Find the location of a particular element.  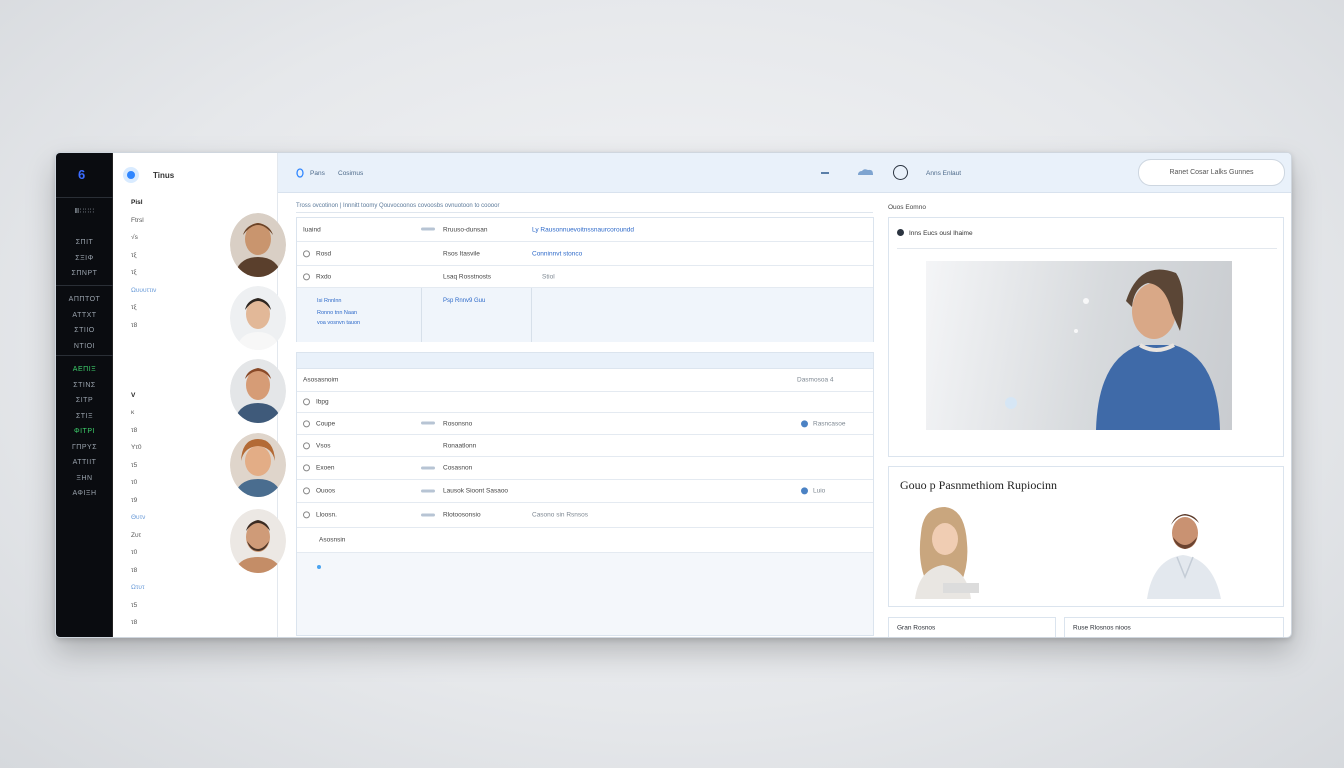

table-row: Rosd Rsos Itasvile Conninnvt stonco is located at coordinates (585, 254).